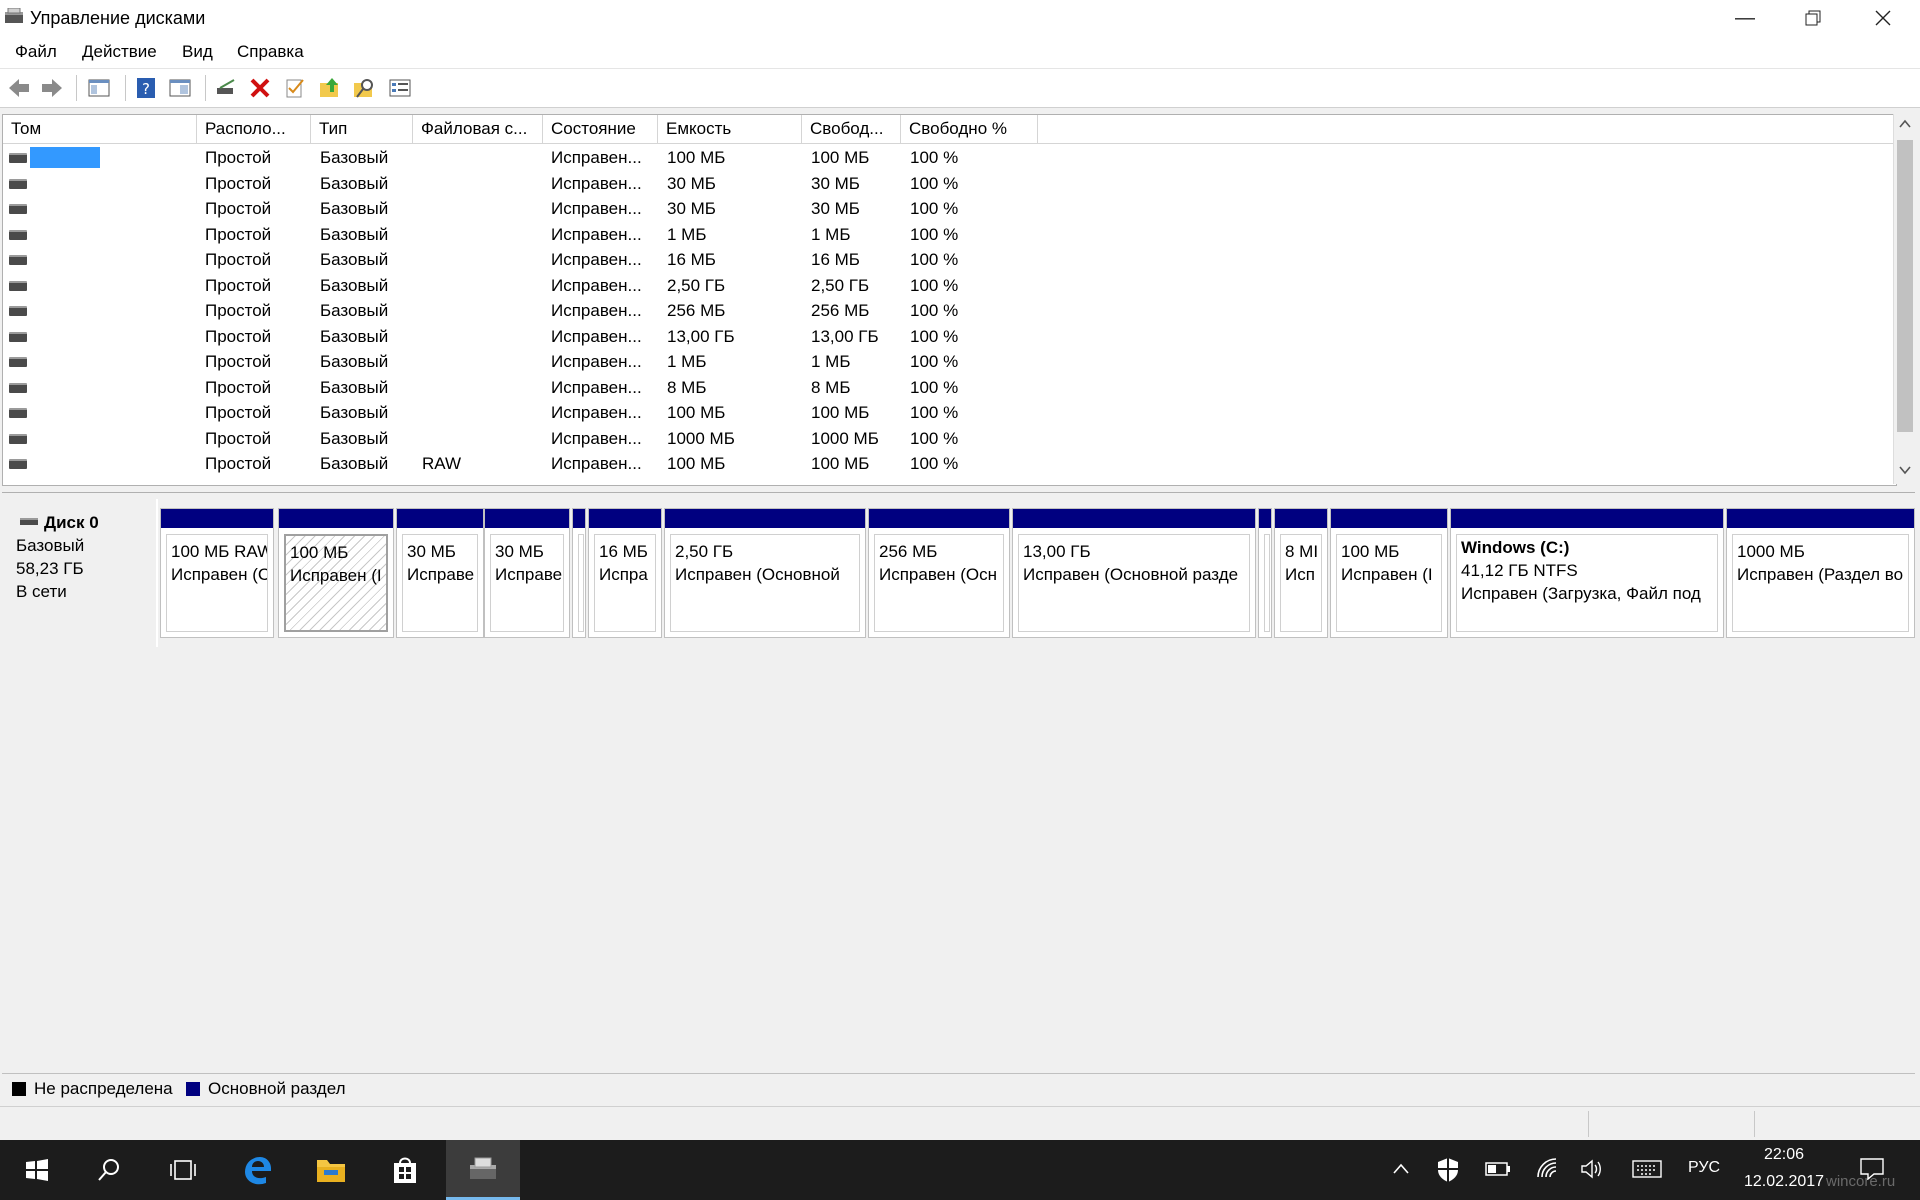 This screenshot has height=1200, width=1920. I want to click on column-header-type: Тип, so click(362, 129).